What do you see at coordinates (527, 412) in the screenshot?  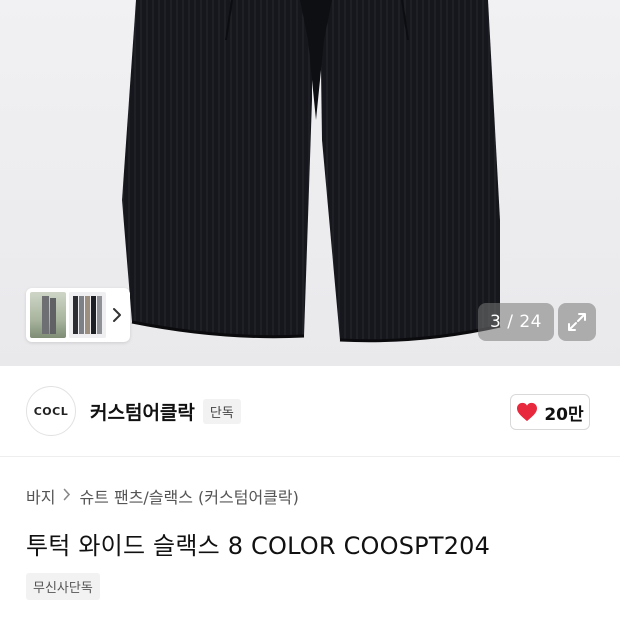 I see `heart-icon` at bounding box center [527, 412].